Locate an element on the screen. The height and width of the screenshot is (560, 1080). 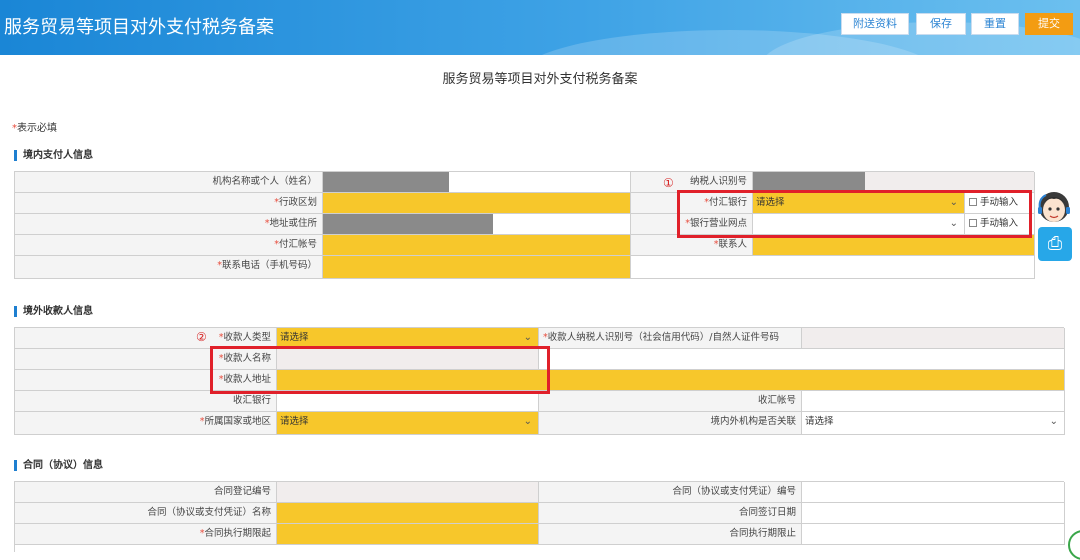
admin-region-label-text: 行政区划 is located at coordinates (297, 202).